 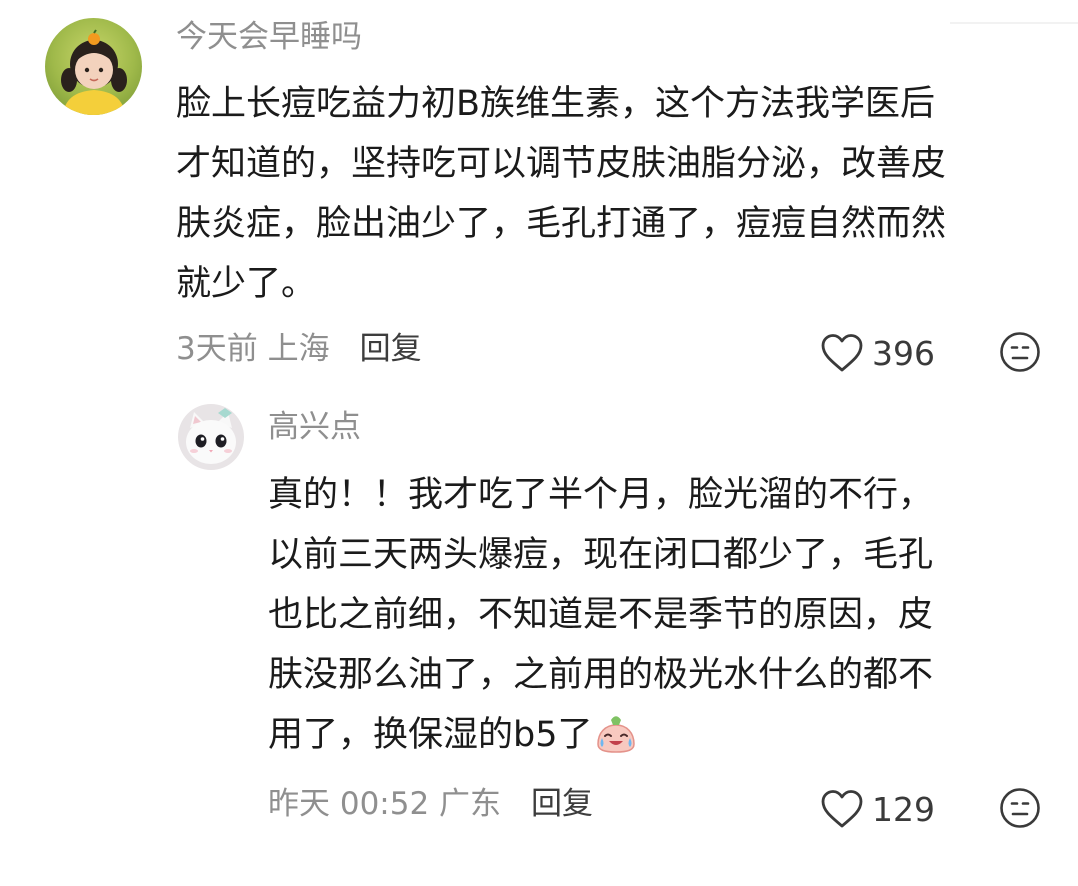 I want to click on comment-text-line-last: 用了，换保湿的b5了, so click(x=600, y=735).